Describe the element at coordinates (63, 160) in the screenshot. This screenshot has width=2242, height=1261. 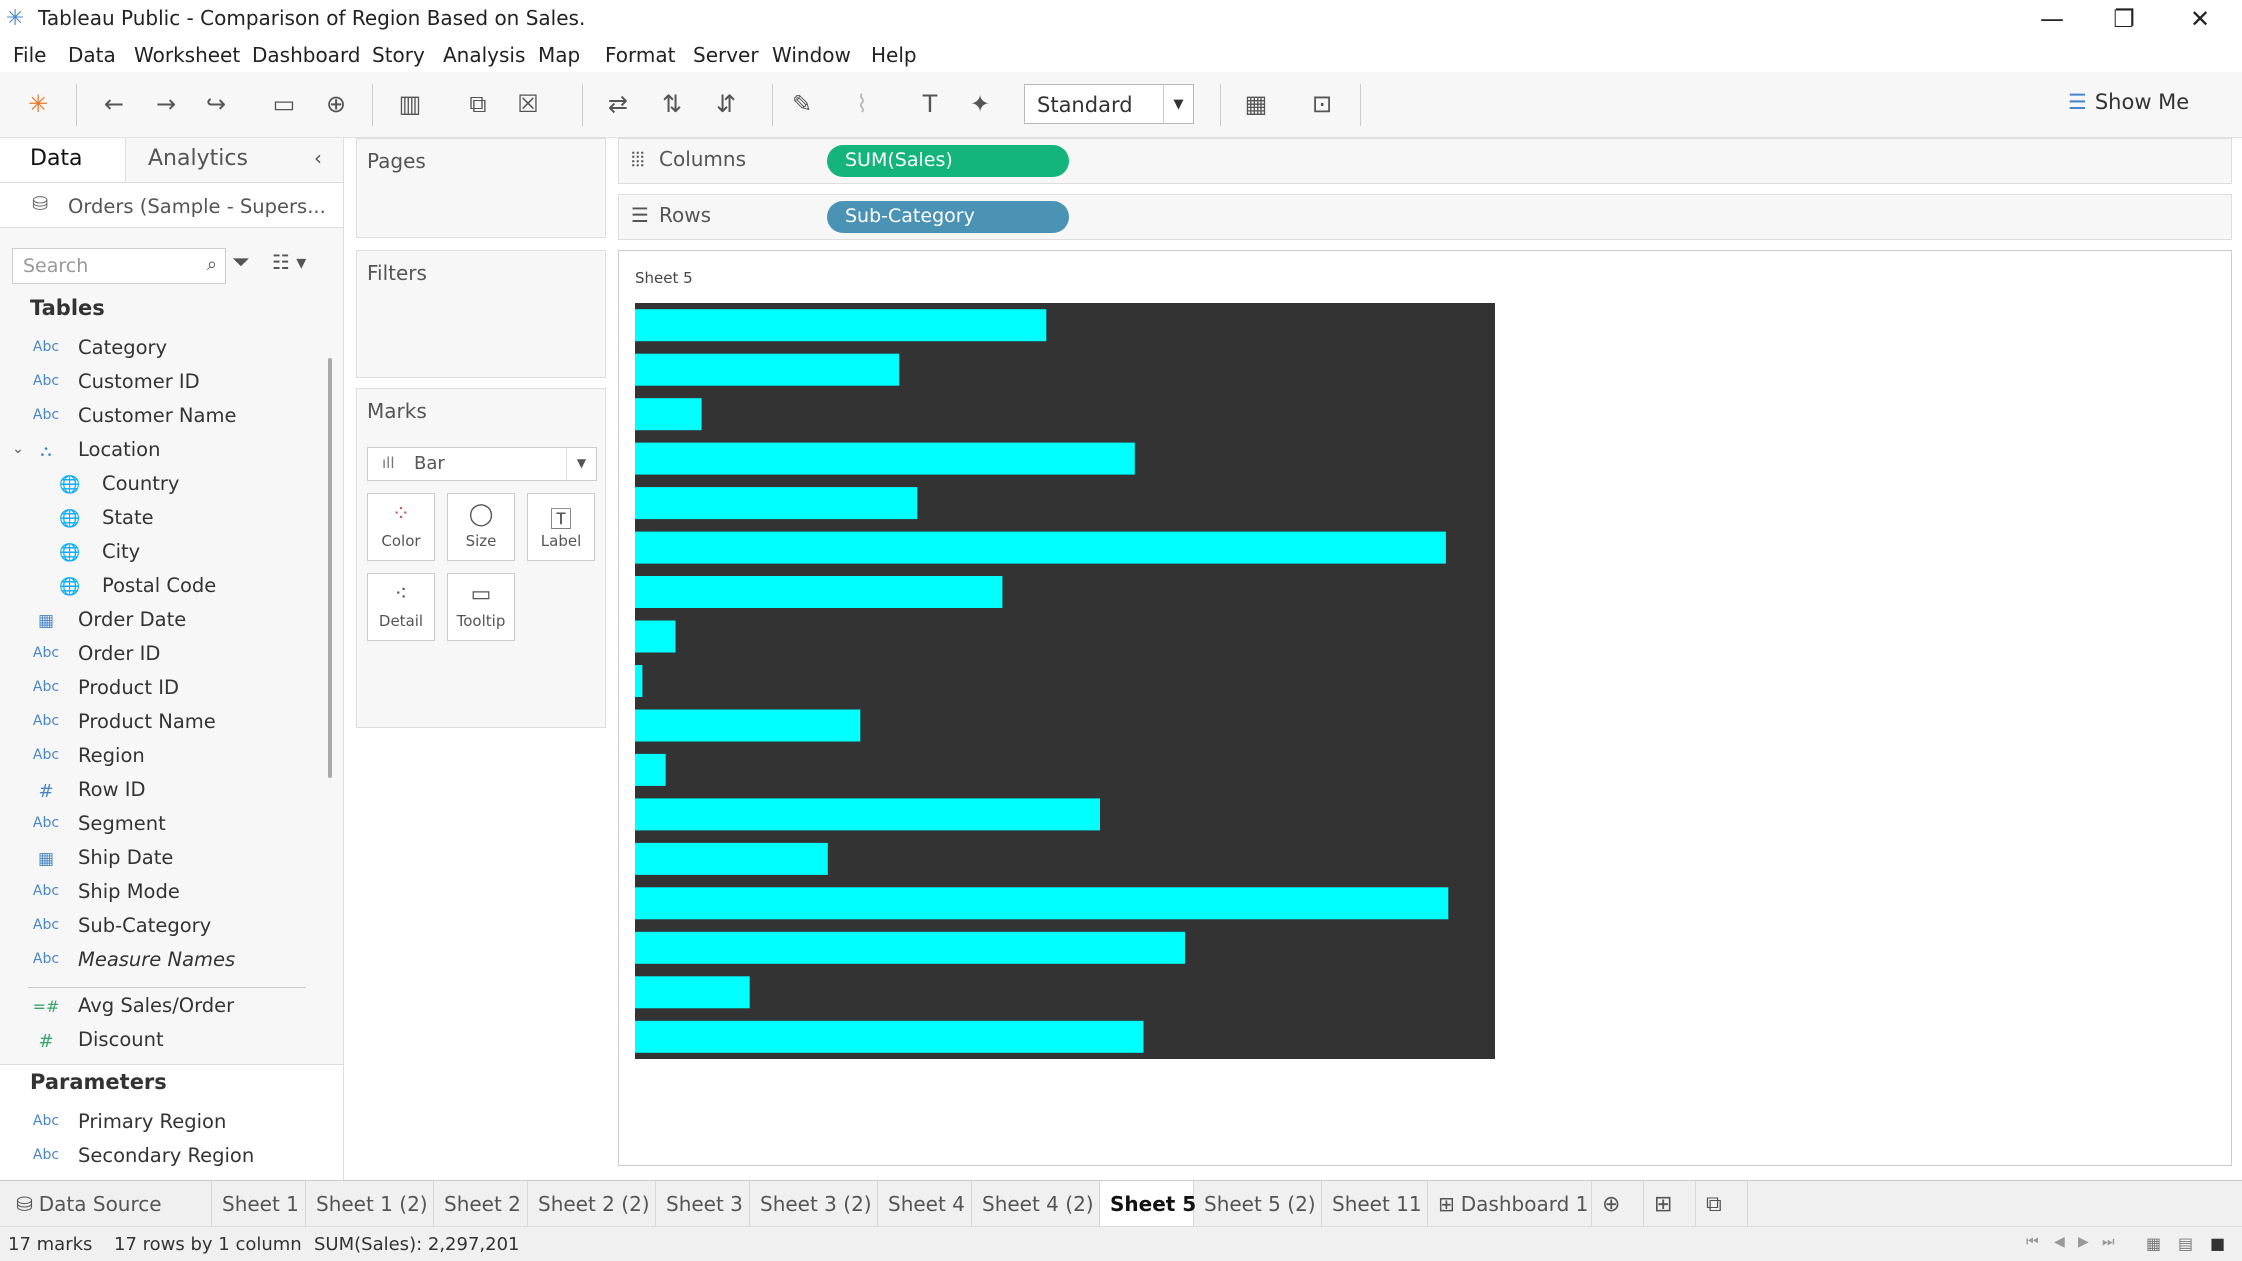
I see `tab-data: Data` at that location.